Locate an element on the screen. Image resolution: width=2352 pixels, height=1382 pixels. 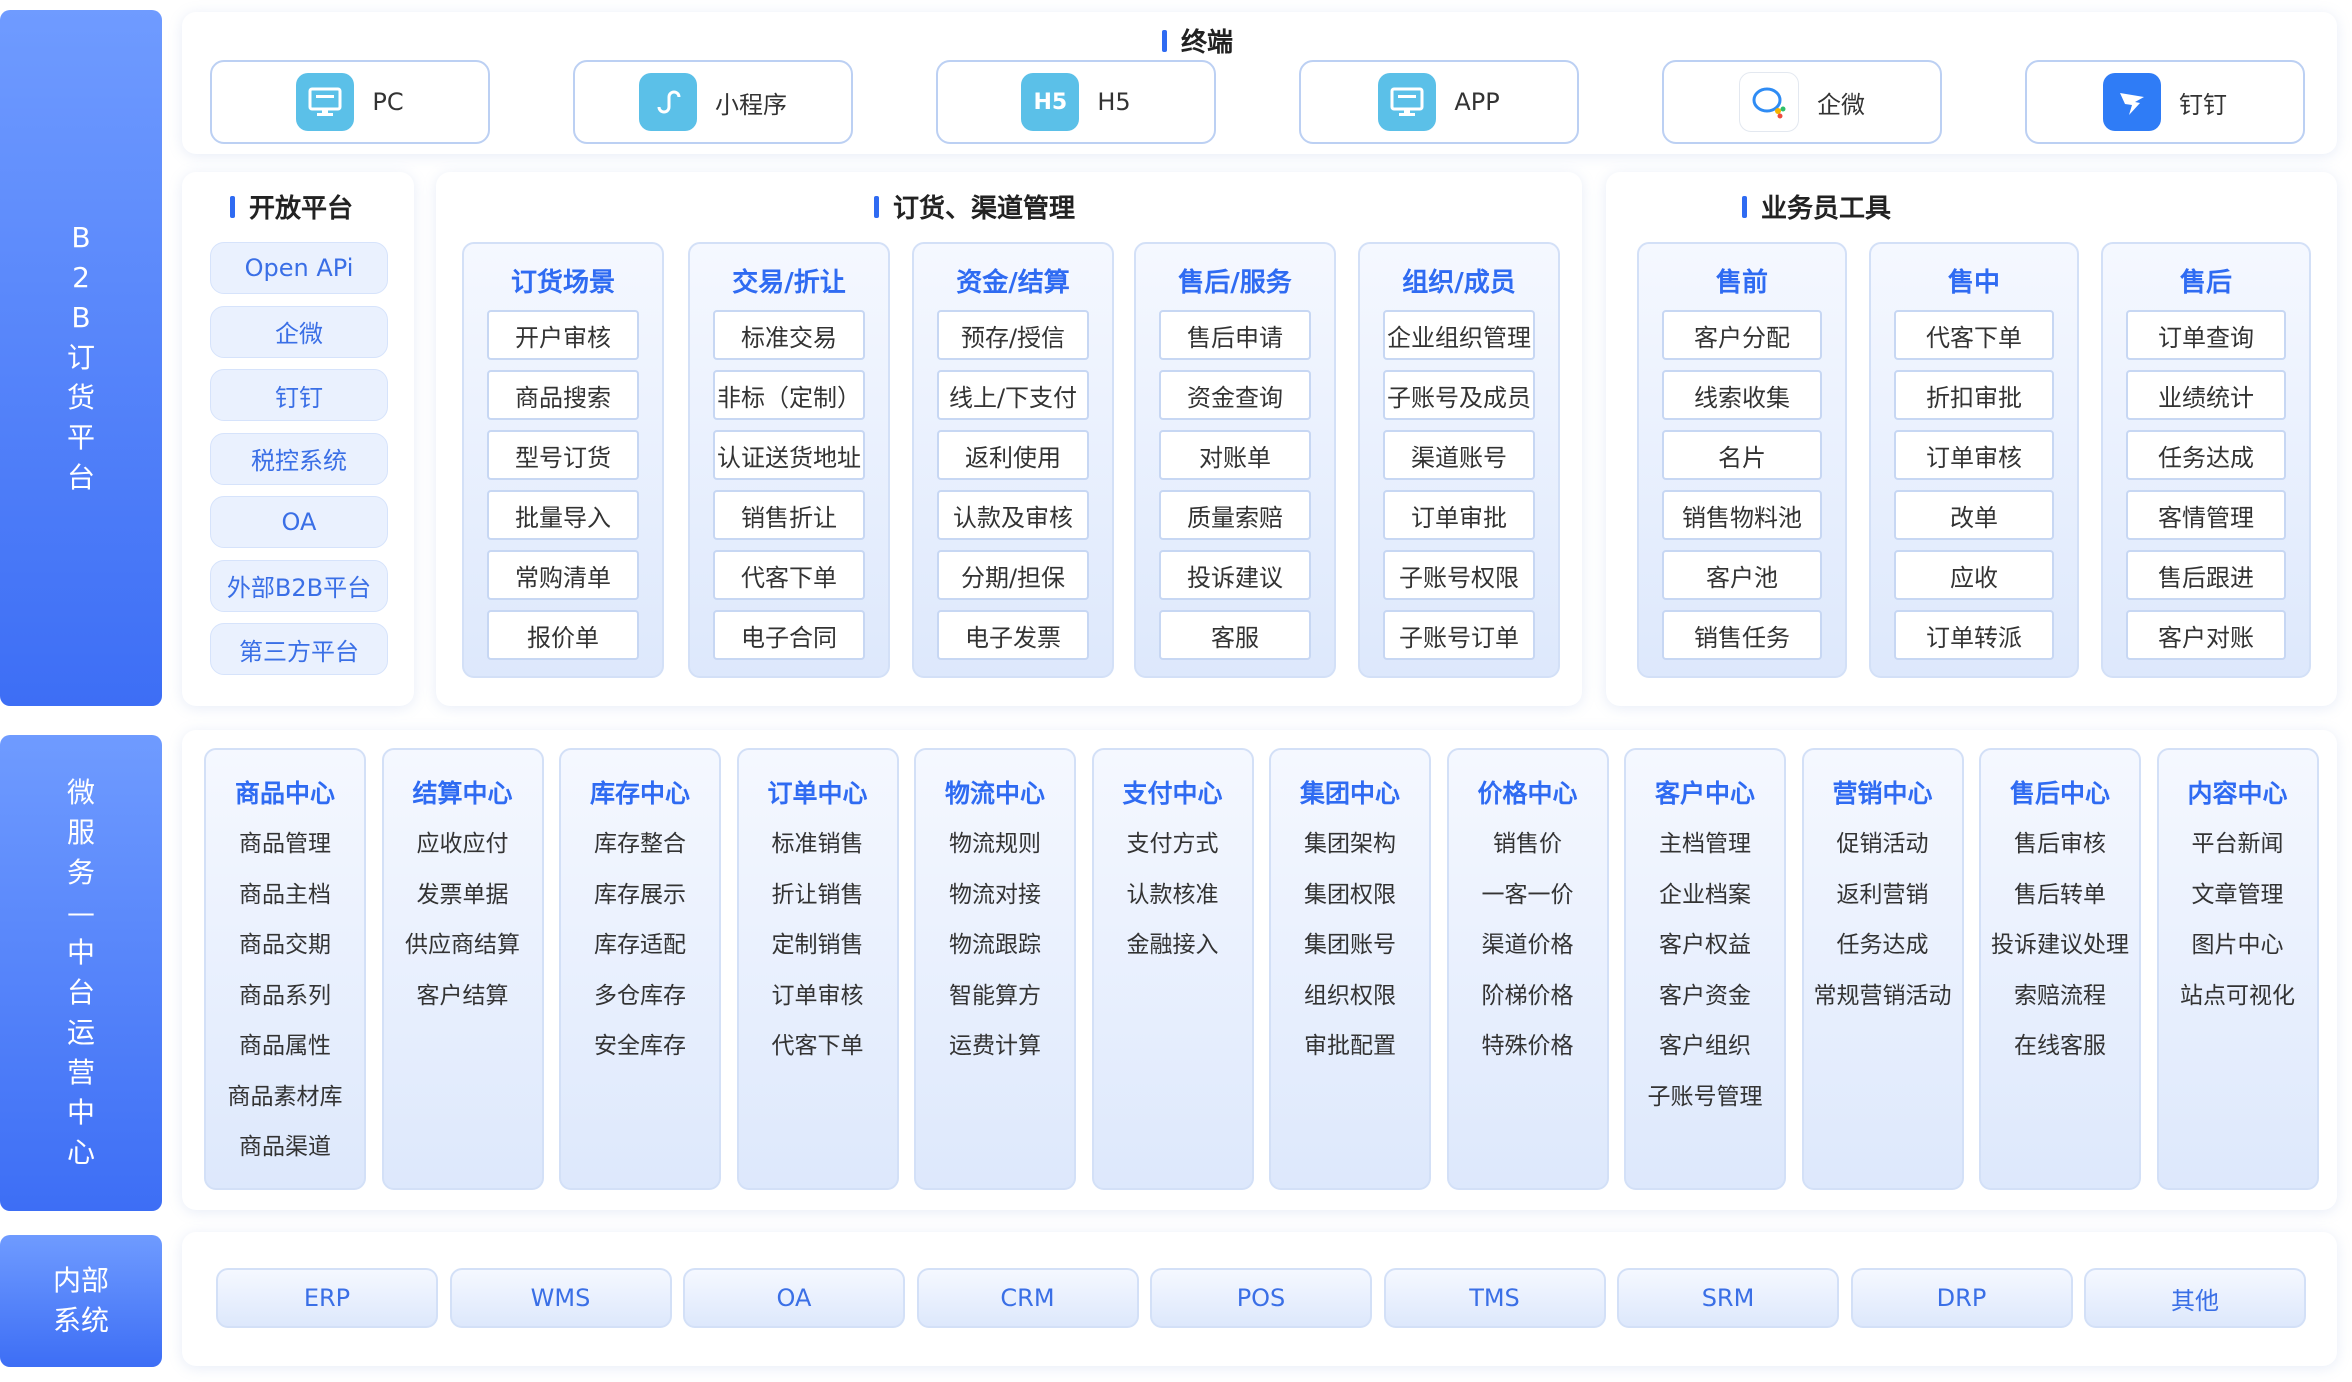
internal-system-item: SRM is located at coordinates (1728, 1298).